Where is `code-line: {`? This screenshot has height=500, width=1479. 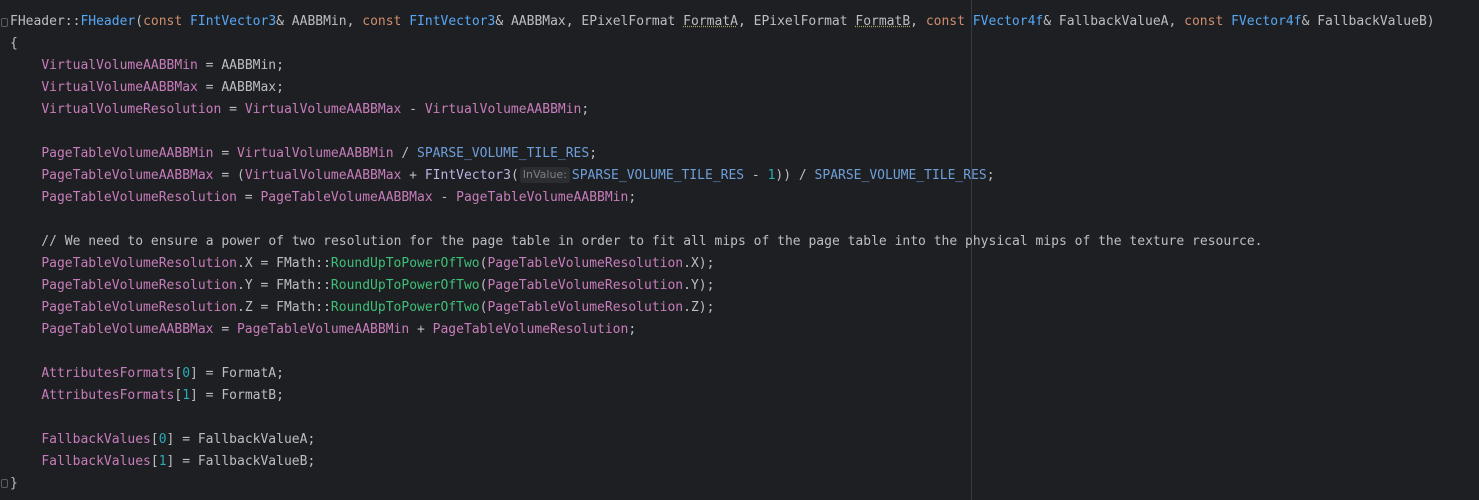 code-line: { is located at coordinates (722, 44).